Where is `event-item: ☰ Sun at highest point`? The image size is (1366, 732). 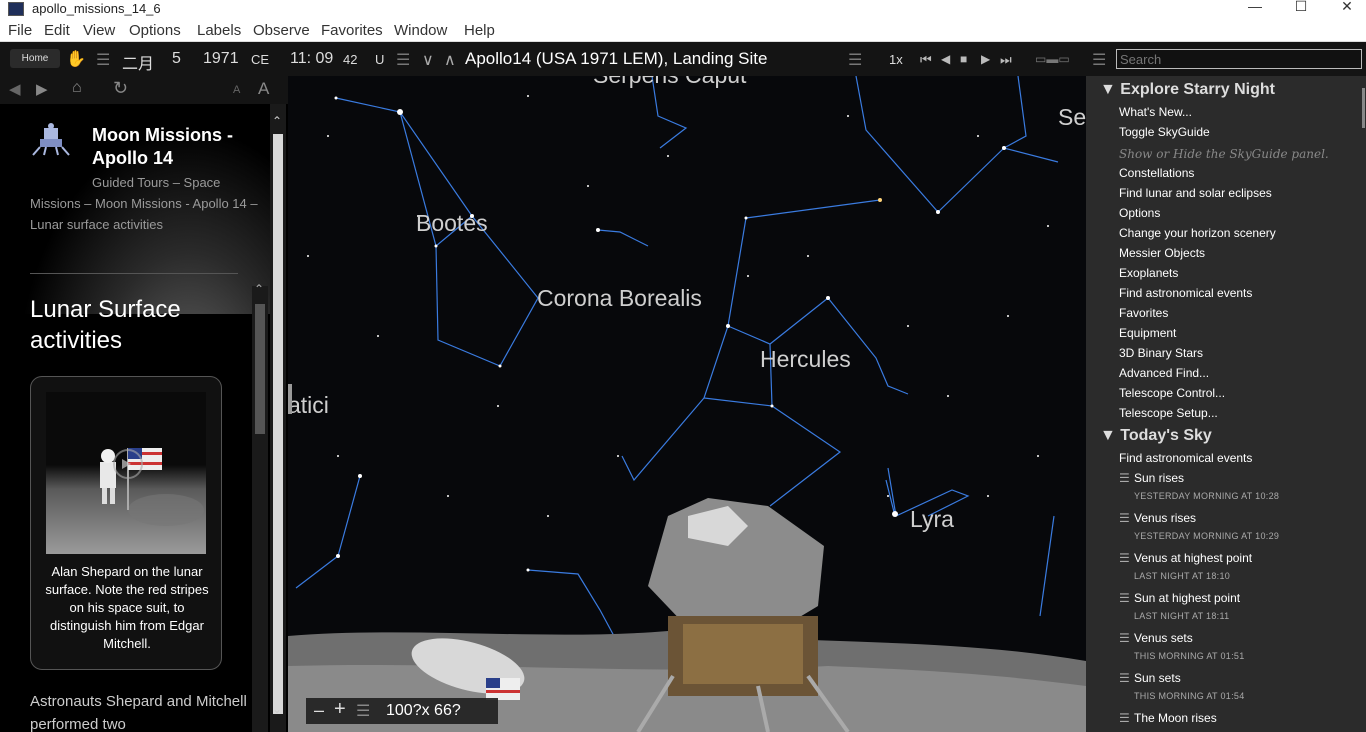 event-item: ☰ Sun at highest point is located at coordinates (1179, 598).